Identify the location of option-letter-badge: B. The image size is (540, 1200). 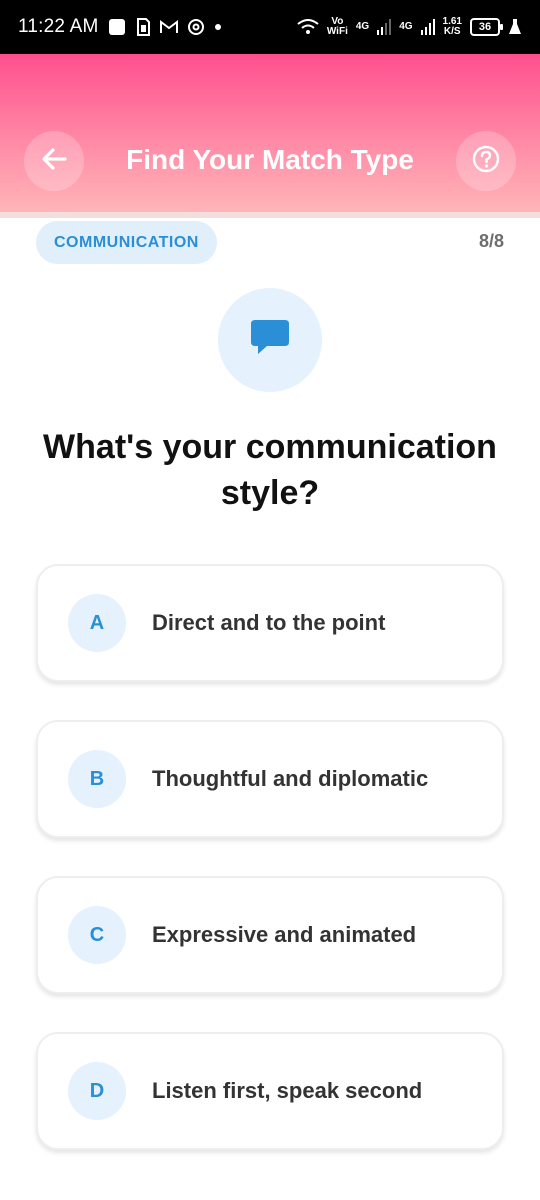
(97, 779).